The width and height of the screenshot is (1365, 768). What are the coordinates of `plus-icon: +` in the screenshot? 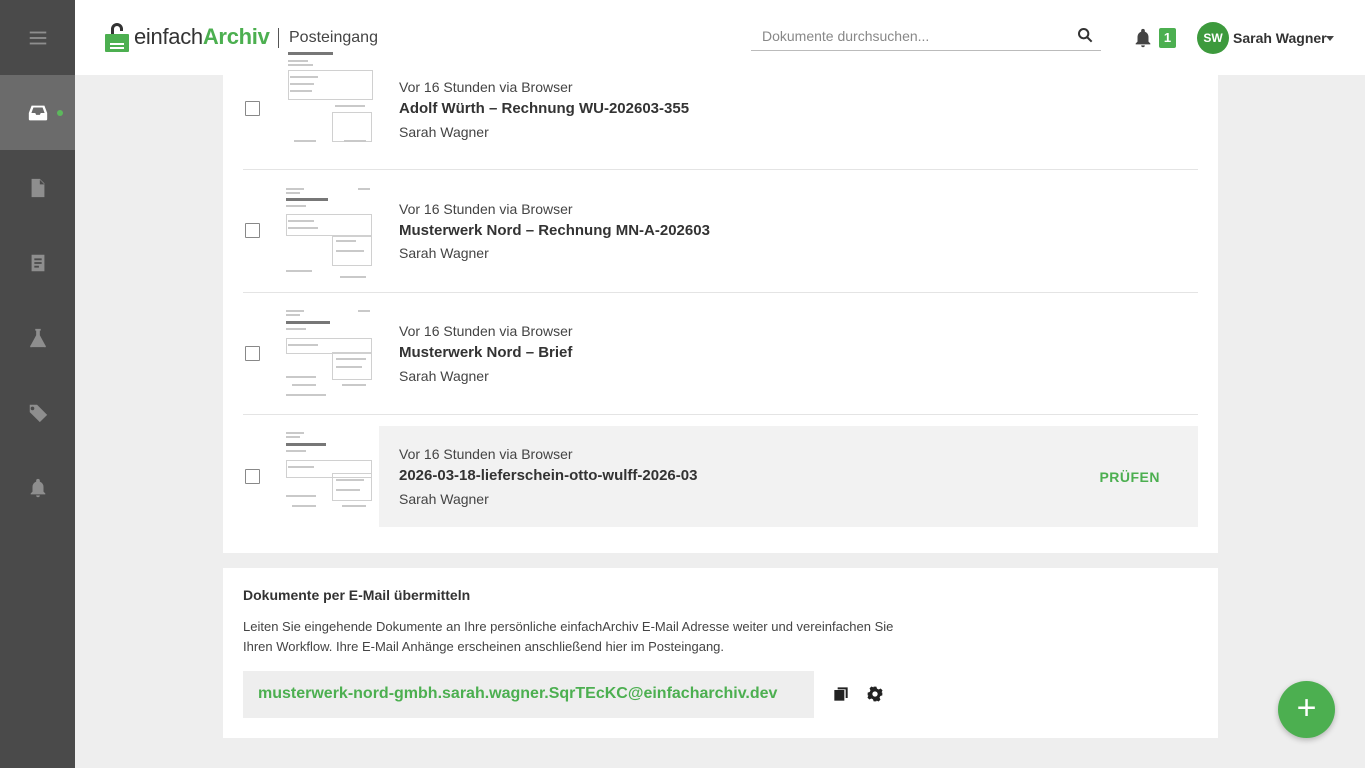 It's located at (1306, 708).